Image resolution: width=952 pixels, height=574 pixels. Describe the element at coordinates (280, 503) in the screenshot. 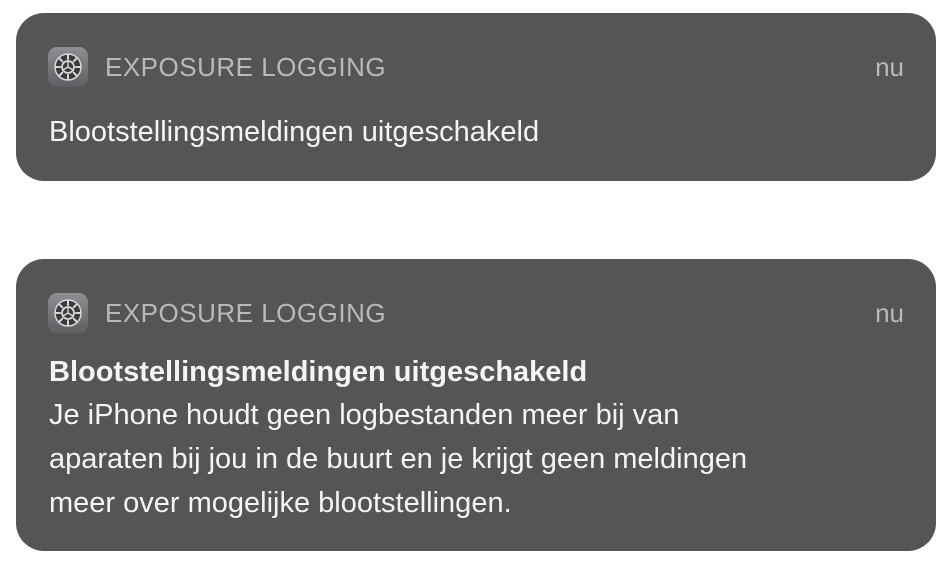

I see `notification-body-line: meer over mogelijke blootstellingen.` at that location.